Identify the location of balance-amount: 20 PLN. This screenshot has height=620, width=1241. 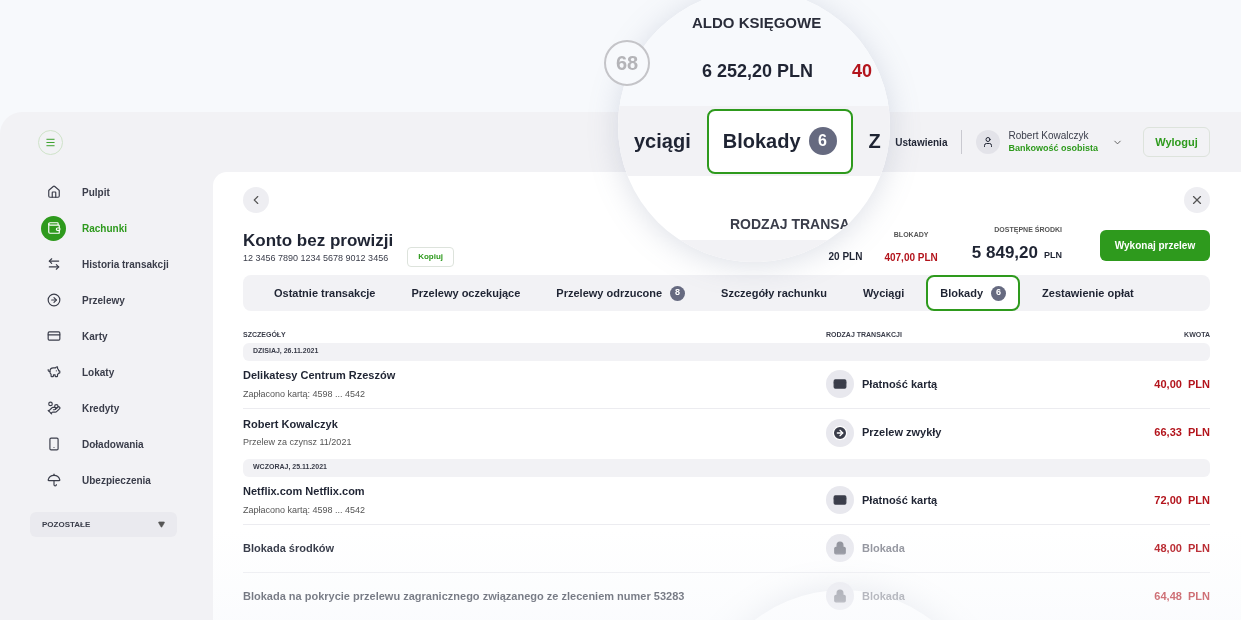
(845, 257).